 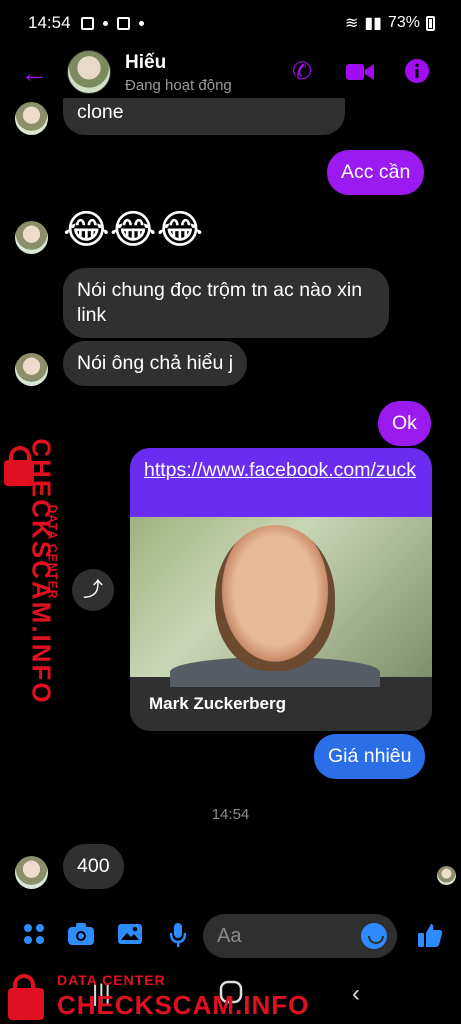 What do you see at coordinates (93, 866) in the screenshot?
I see `message-bubble: 400` at bounding box center [93, 866].